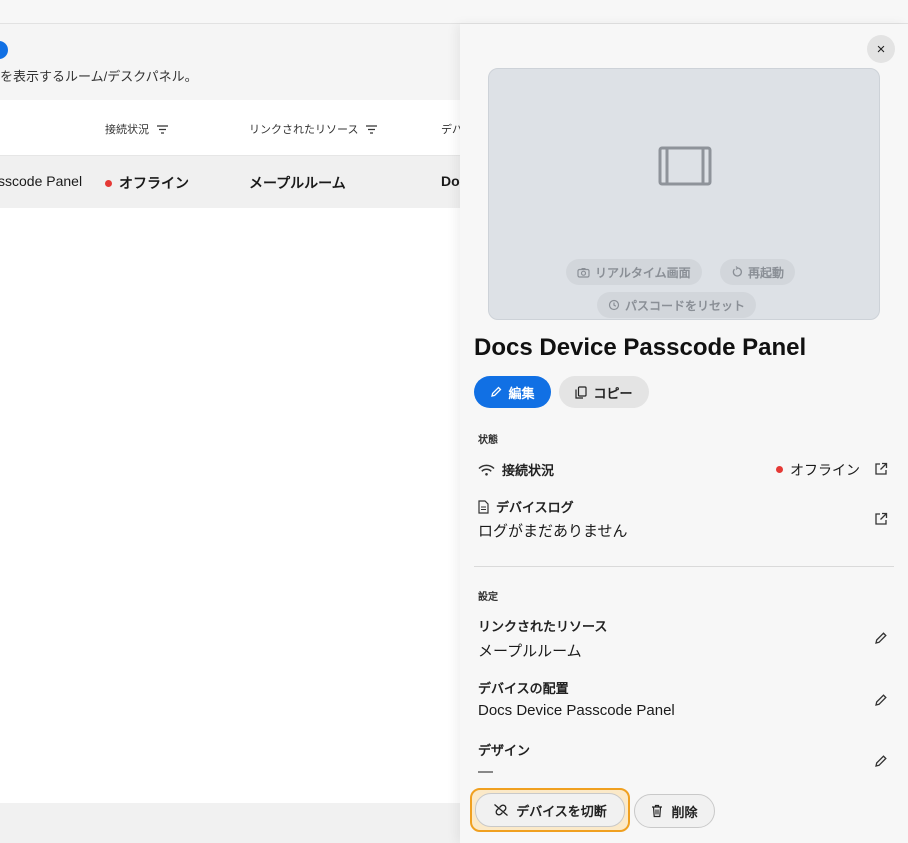 The image size is (908, 843). I want to click on linked-resource-value: メープルルーム, so click(530, 651).